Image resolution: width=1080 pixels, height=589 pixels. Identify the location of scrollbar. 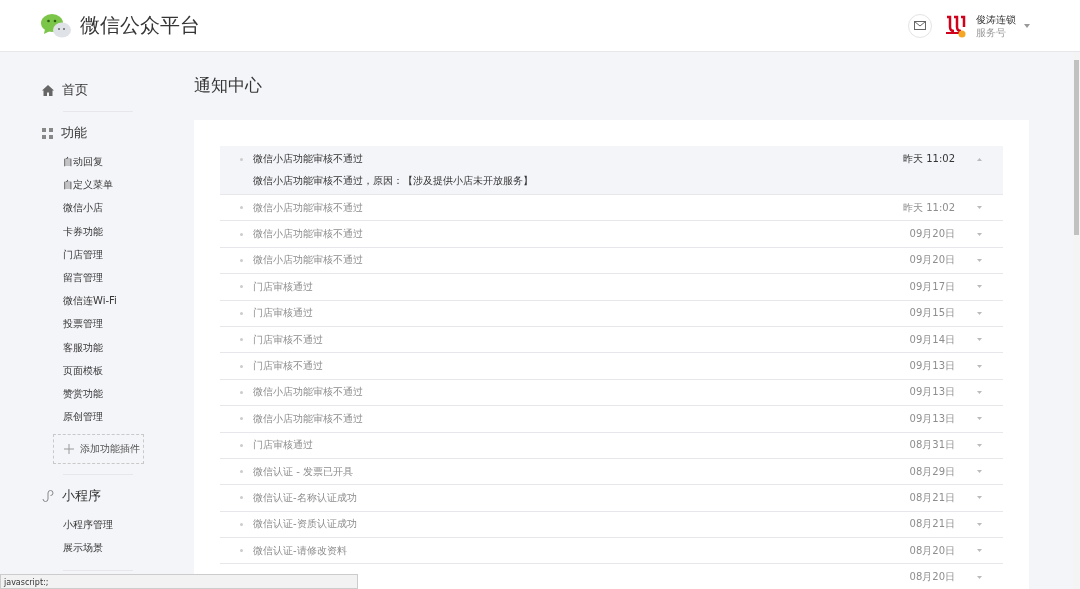
(1076, 320).